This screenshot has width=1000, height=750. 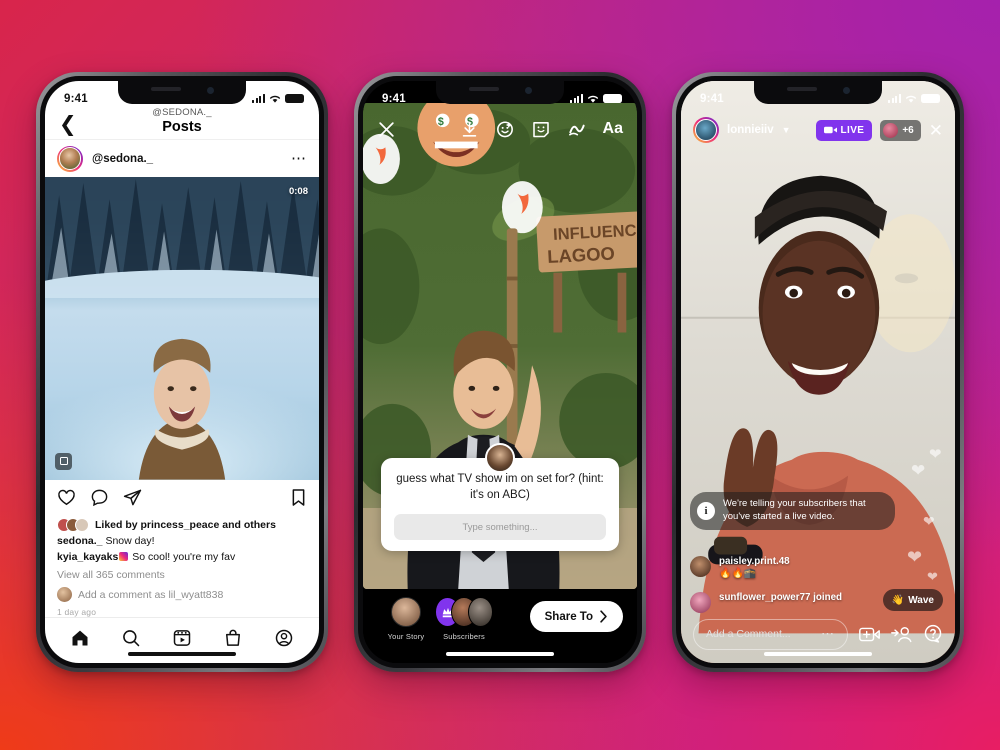 What do you see at coordinates (908, 130) in the screenshot?
I see `viewers-count: +6` at bounding box center [908, 130].